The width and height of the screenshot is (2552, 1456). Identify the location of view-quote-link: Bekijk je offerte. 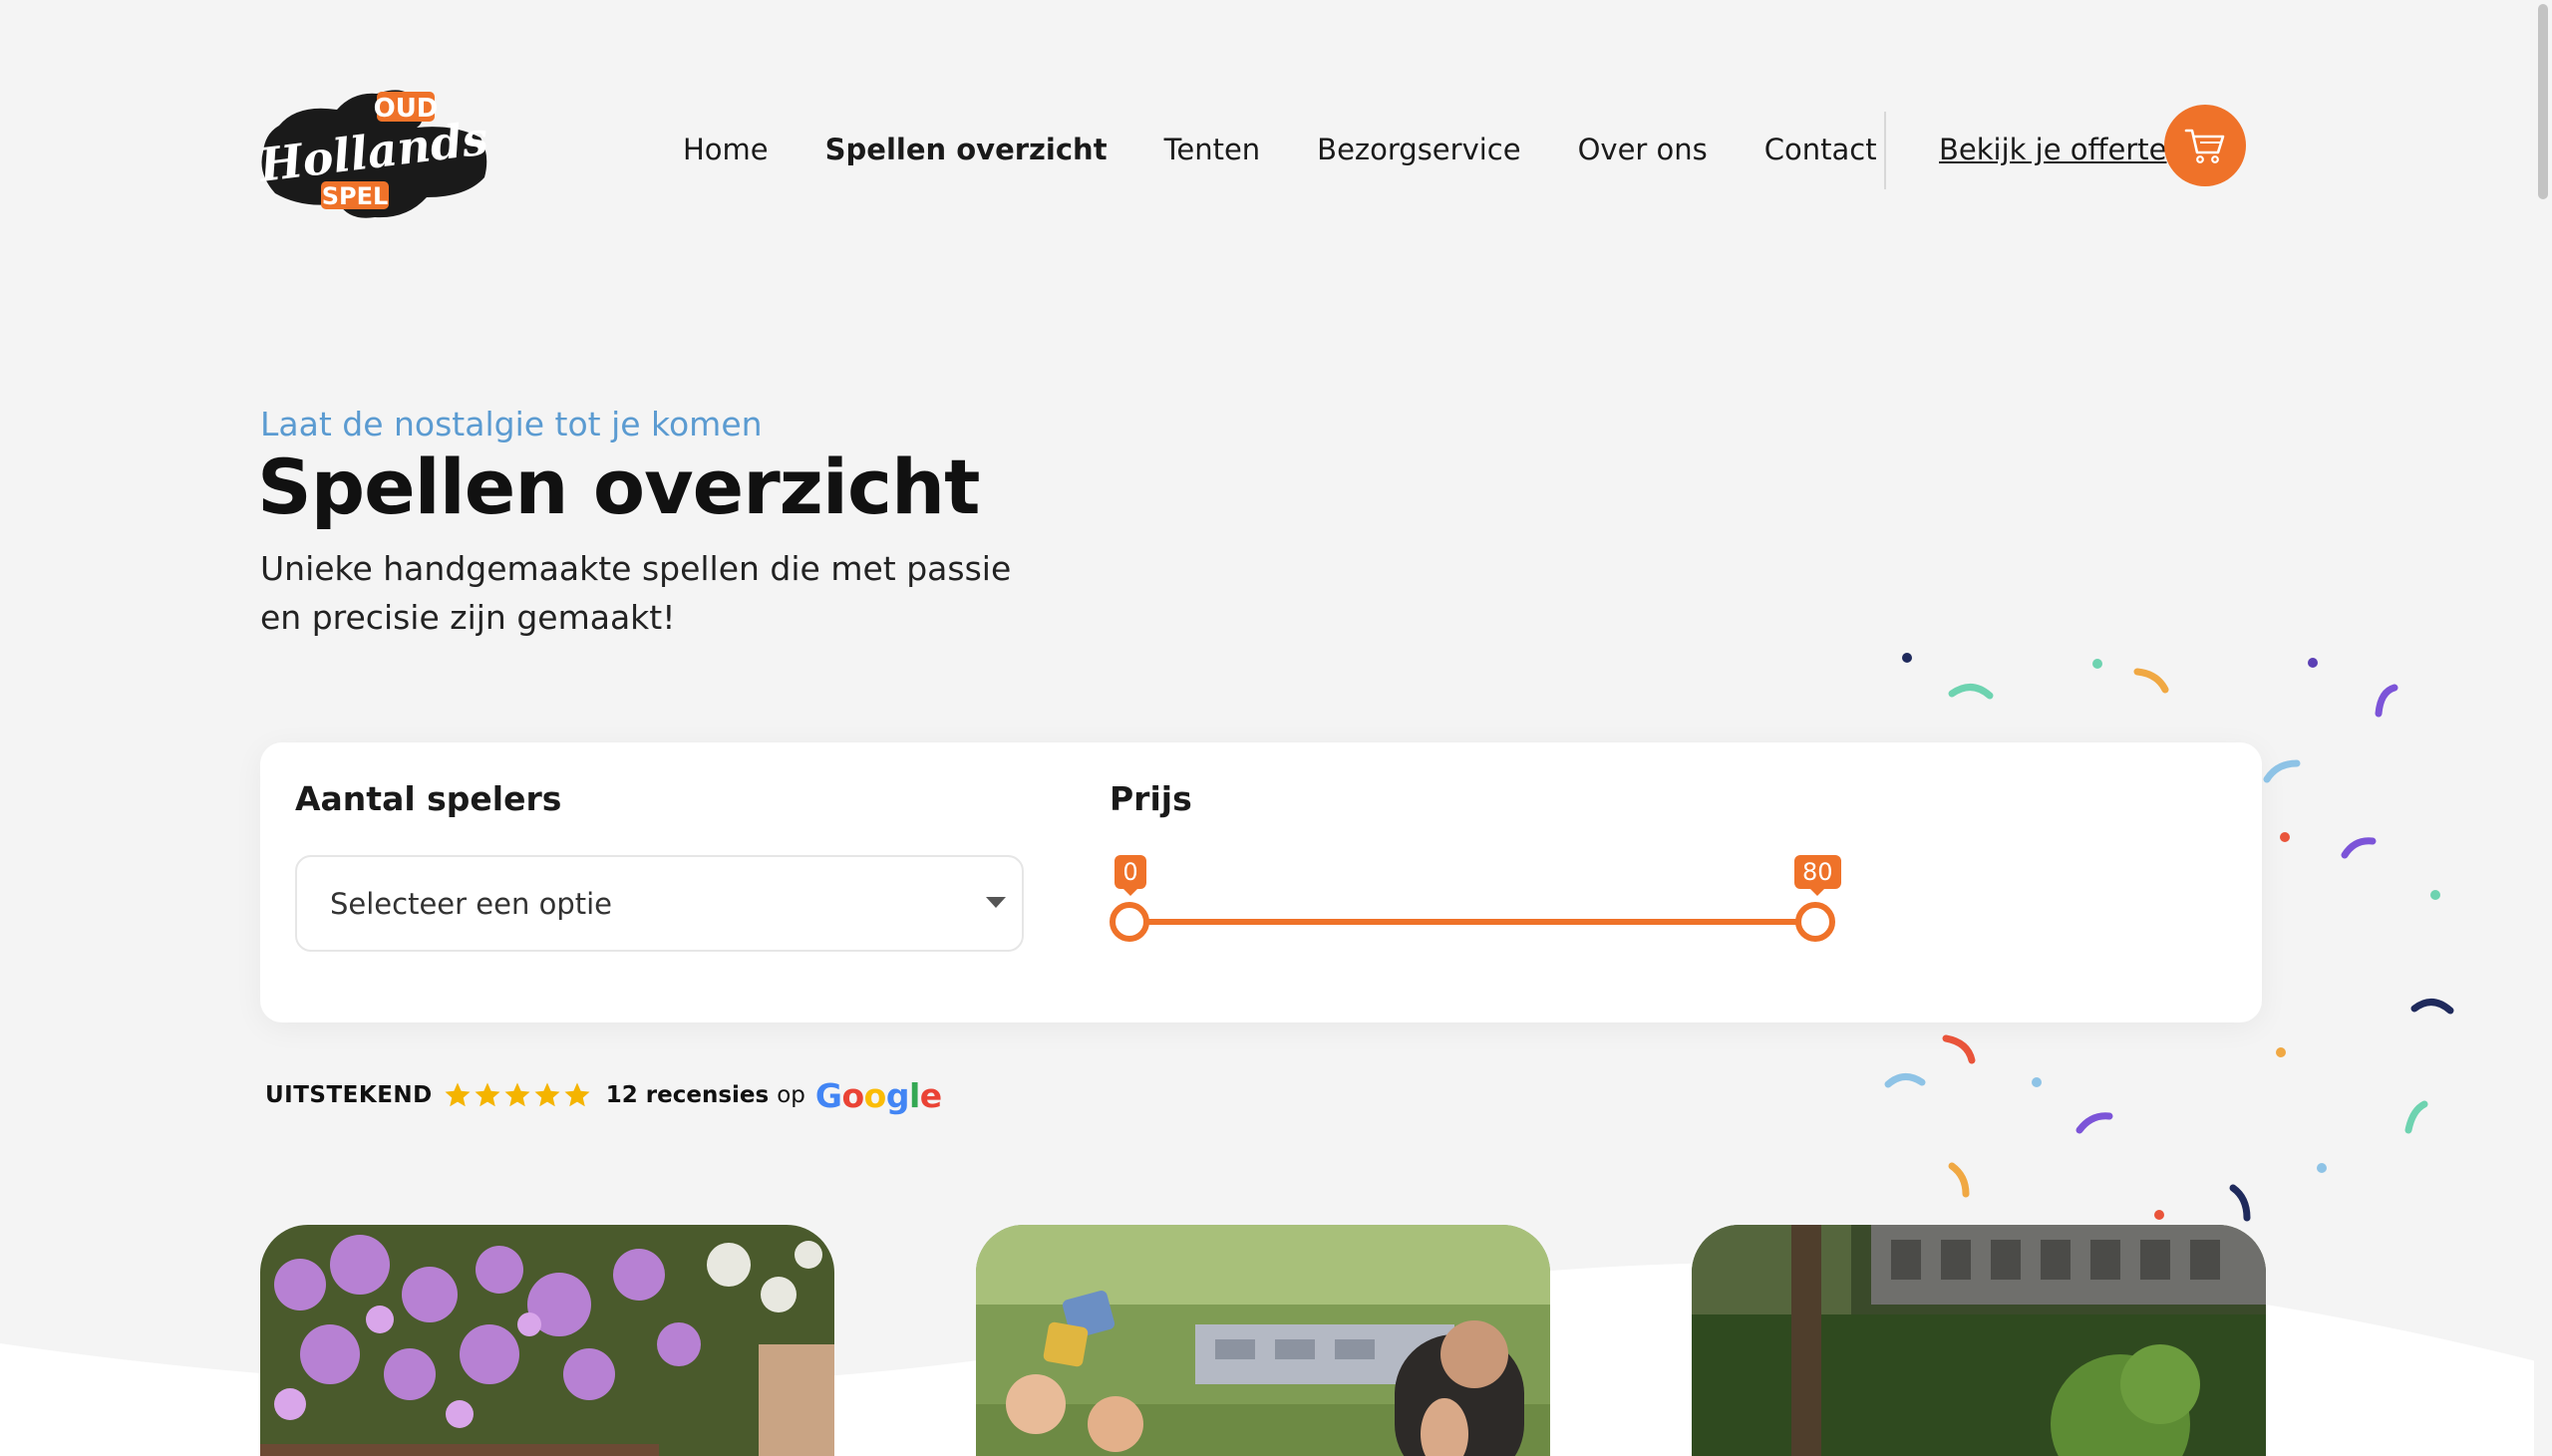
(2052, 149).